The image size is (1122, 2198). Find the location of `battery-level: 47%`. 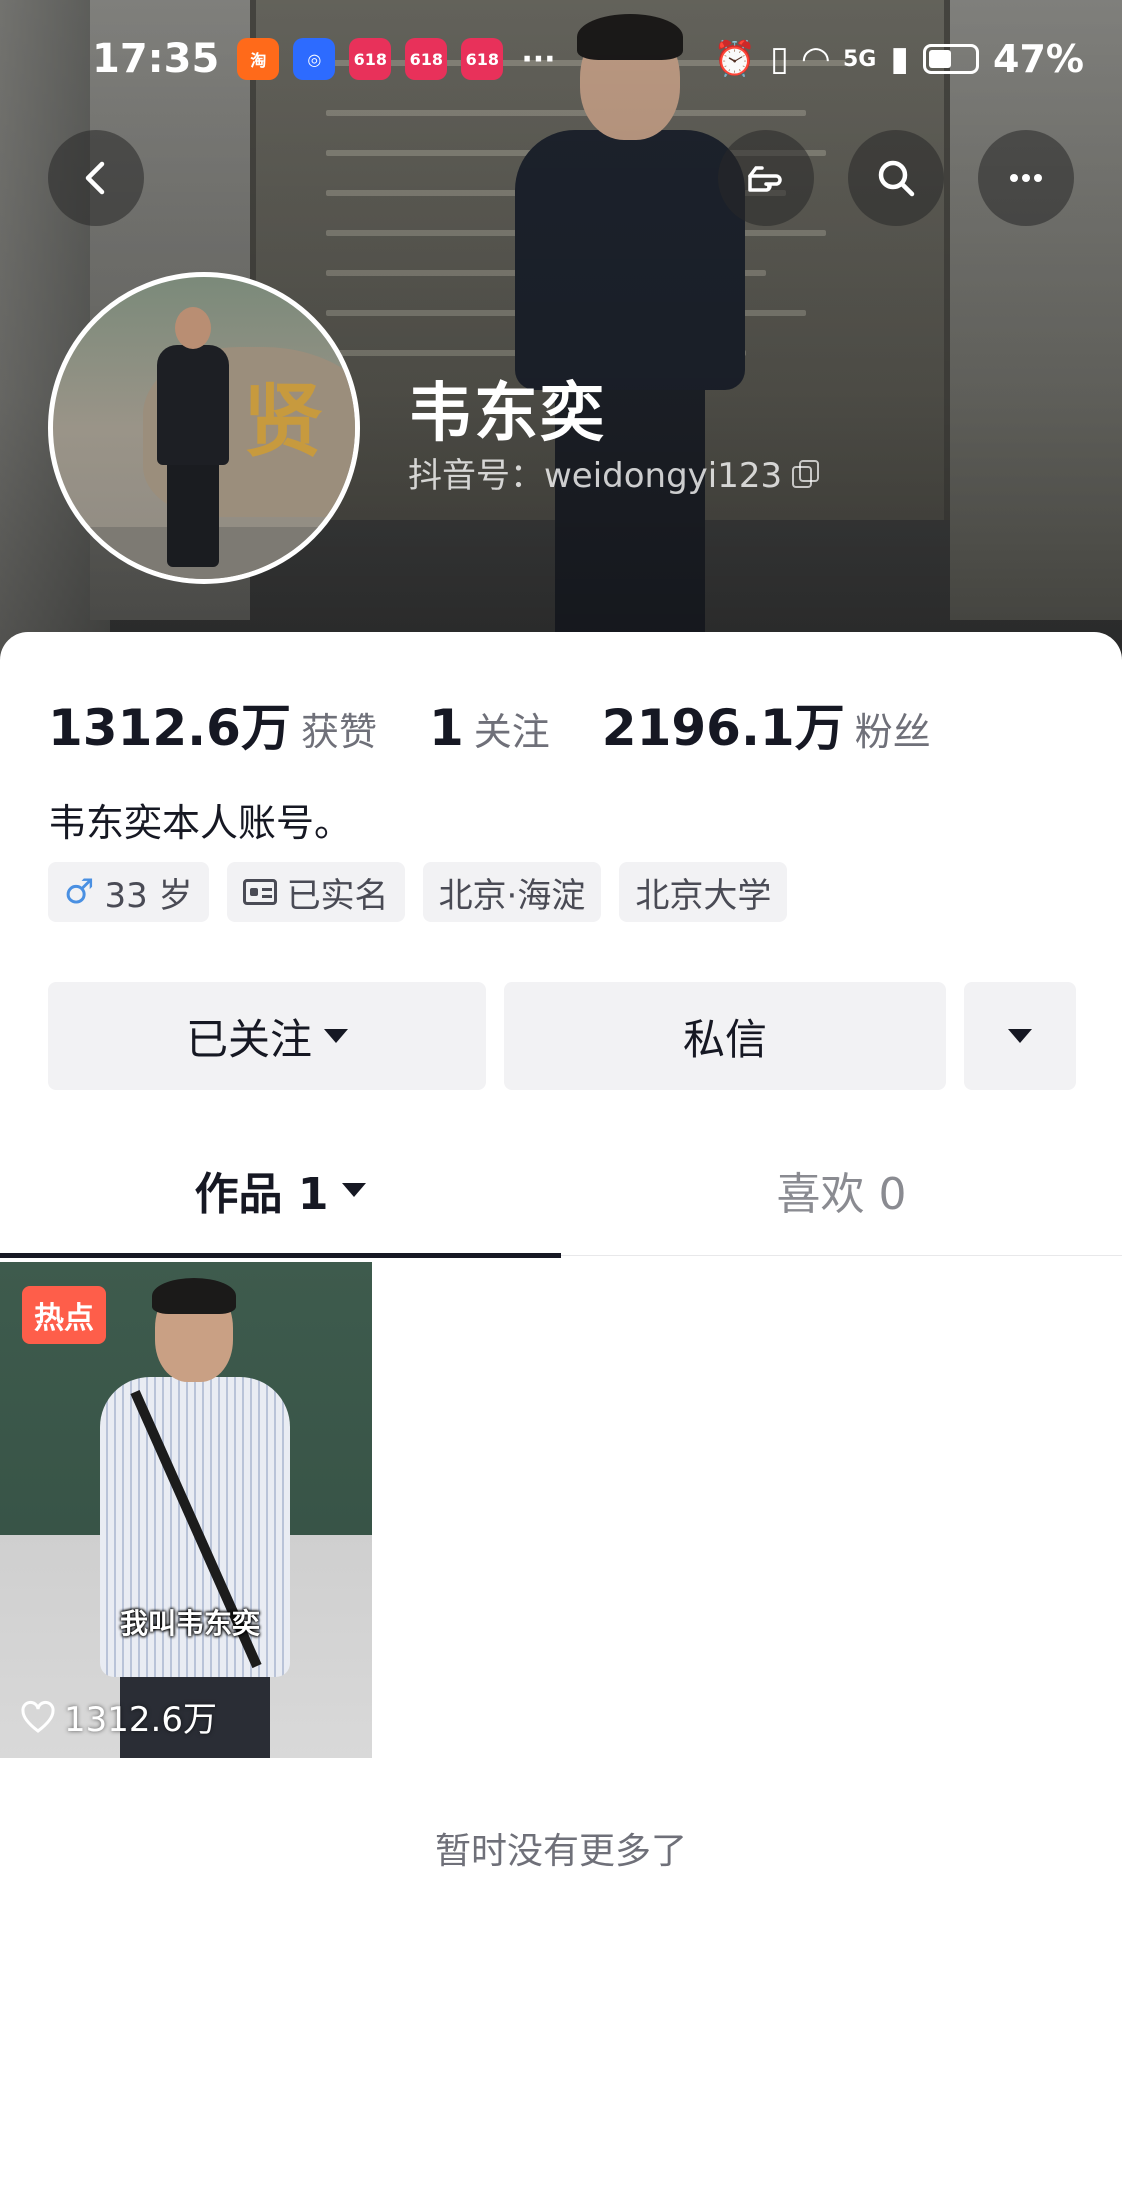

battery-level: 47% is located at coordinates (1038, 59).